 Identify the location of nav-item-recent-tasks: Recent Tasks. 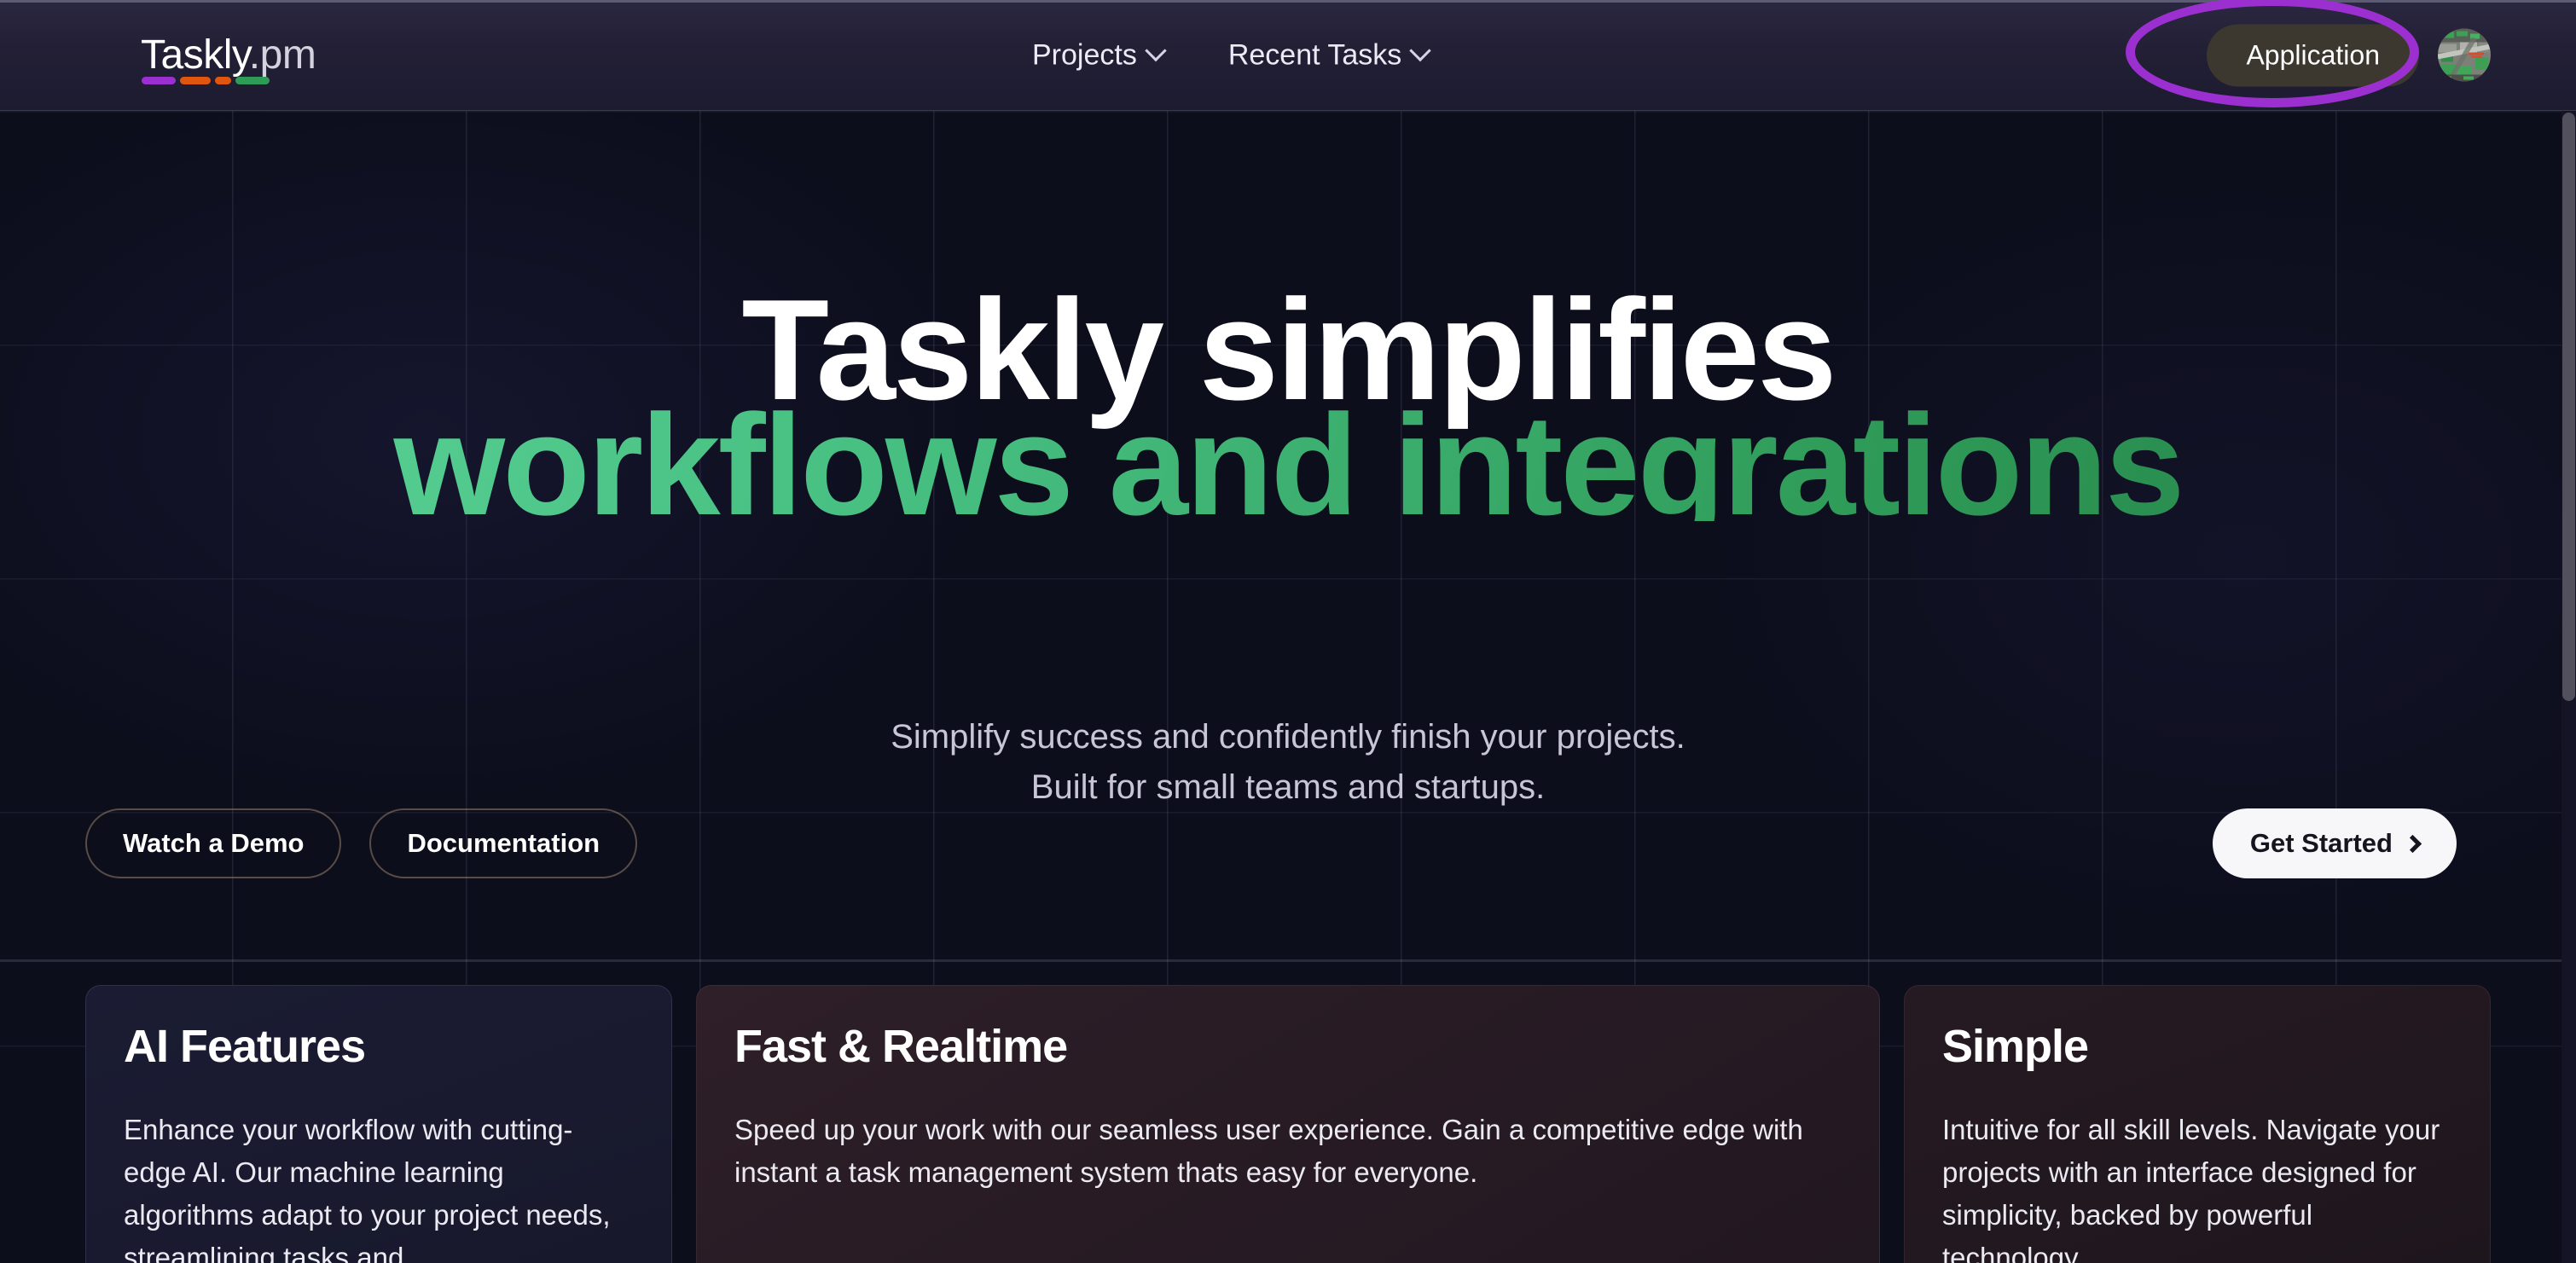
(1329, 55).